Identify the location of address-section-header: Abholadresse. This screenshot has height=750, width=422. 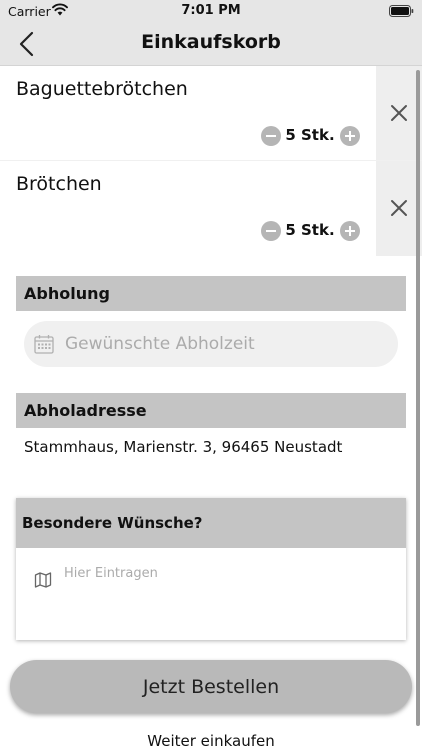
(211, 410).